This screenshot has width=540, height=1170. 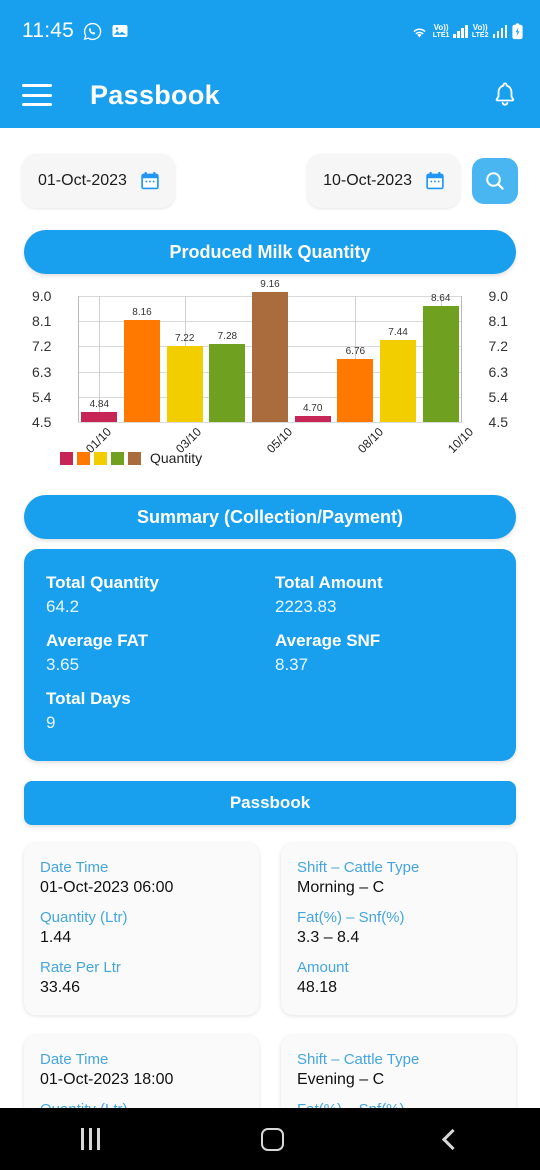 I want to click on home-icon, so click(x=272, y=1139).